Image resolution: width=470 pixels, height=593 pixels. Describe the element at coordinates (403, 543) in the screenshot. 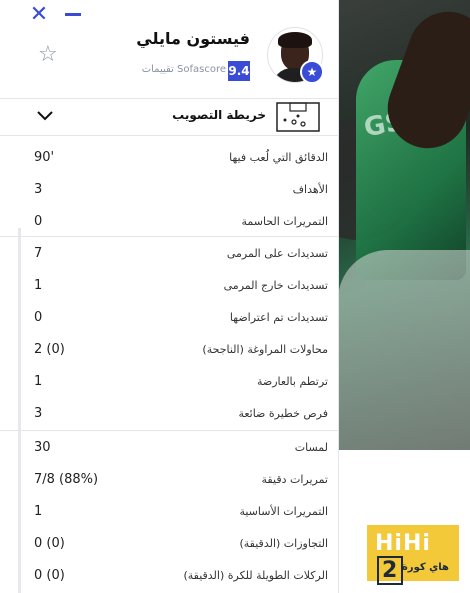

I see `logo-main-text: HiHi` at that location.